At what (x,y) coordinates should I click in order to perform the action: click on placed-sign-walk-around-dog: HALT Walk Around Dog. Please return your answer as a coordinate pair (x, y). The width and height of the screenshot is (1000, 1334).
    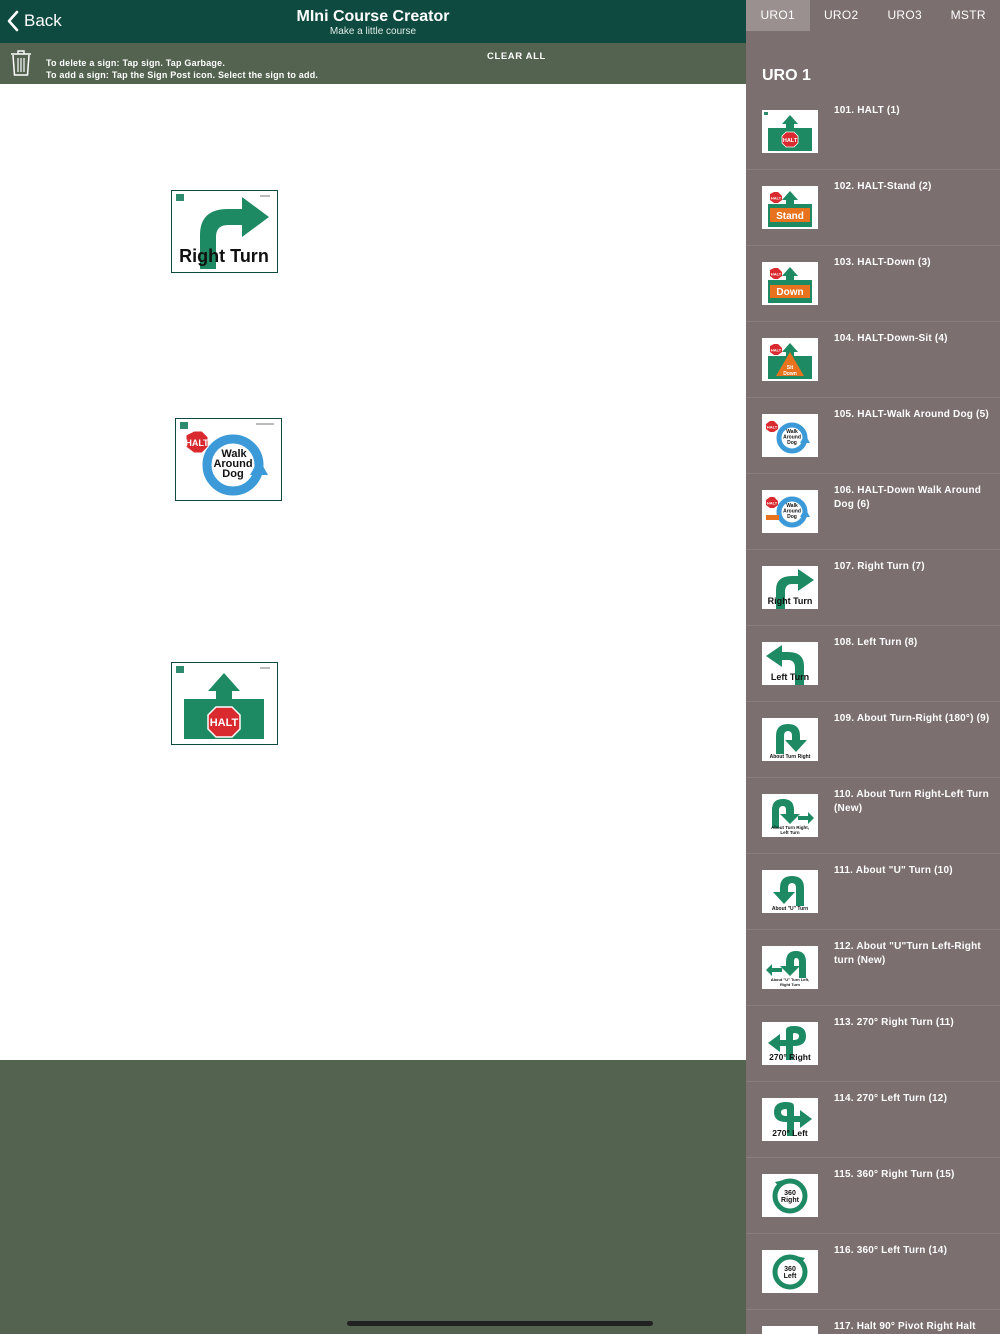
    Looking at the image, I should click on (228, 459).